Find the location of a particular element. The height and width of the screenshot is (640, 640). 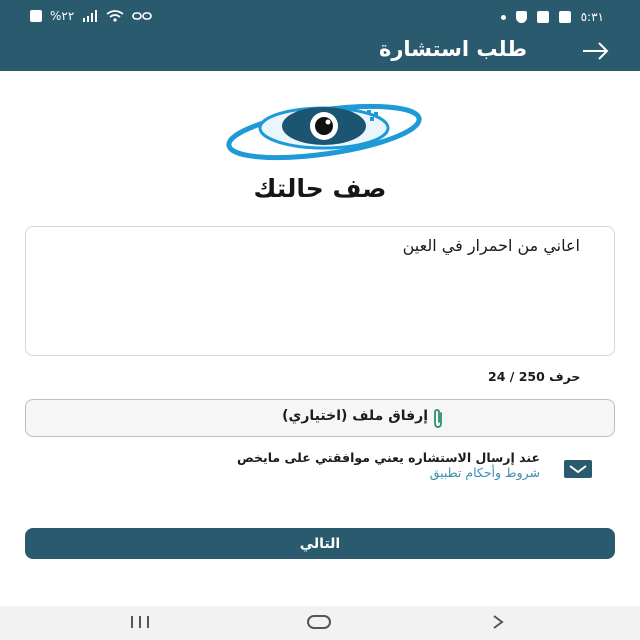

home-icon is located at coordinates (319, 622).